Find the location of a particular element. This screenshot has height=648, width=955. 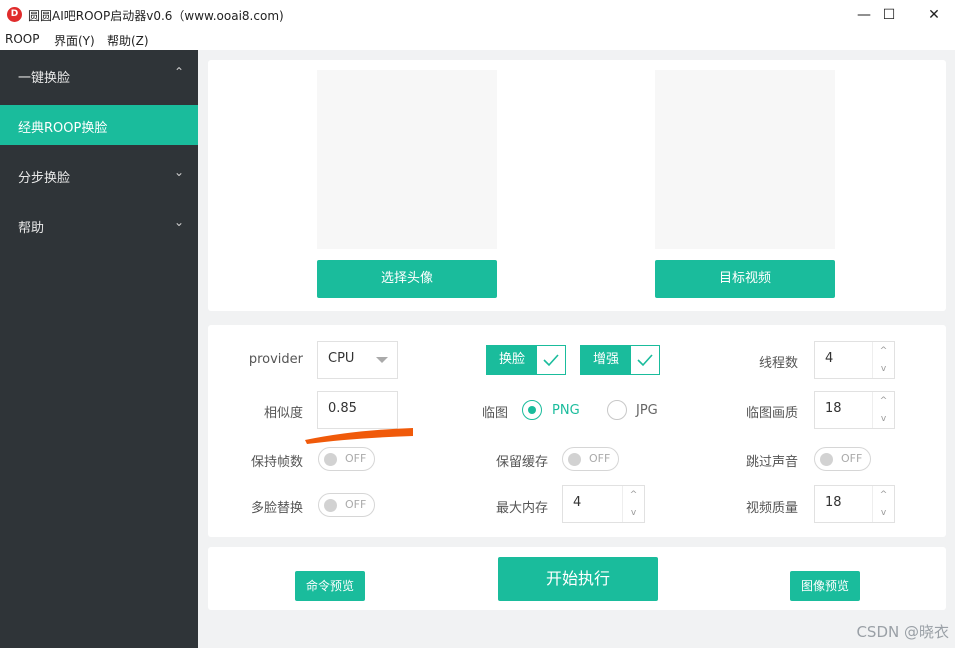

temp-quality-label: 临图画质 is located at coordinates (771, 413).